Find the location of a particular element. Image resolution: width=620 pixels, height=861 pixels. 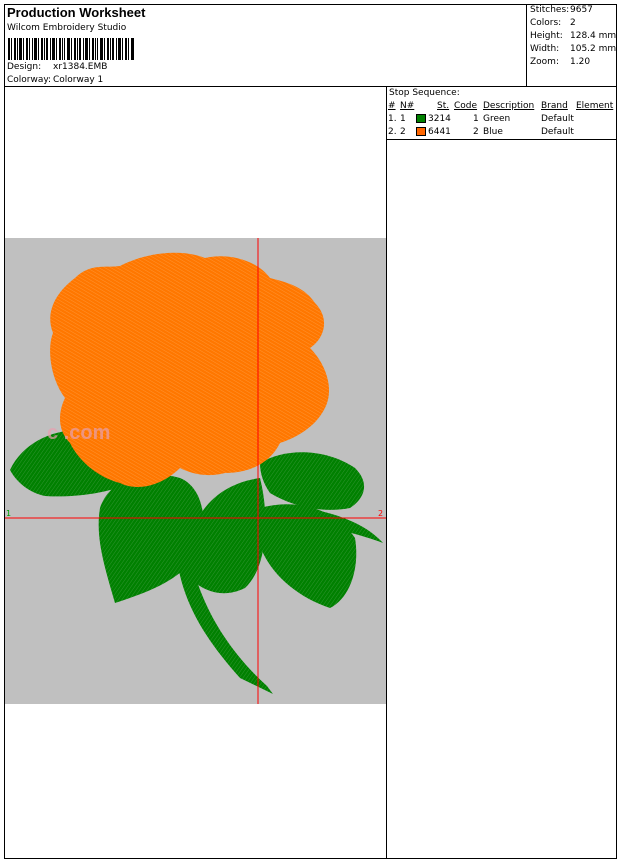

colorway-row: Colorway: Colorway 1 is located at coordinates (55, 80).